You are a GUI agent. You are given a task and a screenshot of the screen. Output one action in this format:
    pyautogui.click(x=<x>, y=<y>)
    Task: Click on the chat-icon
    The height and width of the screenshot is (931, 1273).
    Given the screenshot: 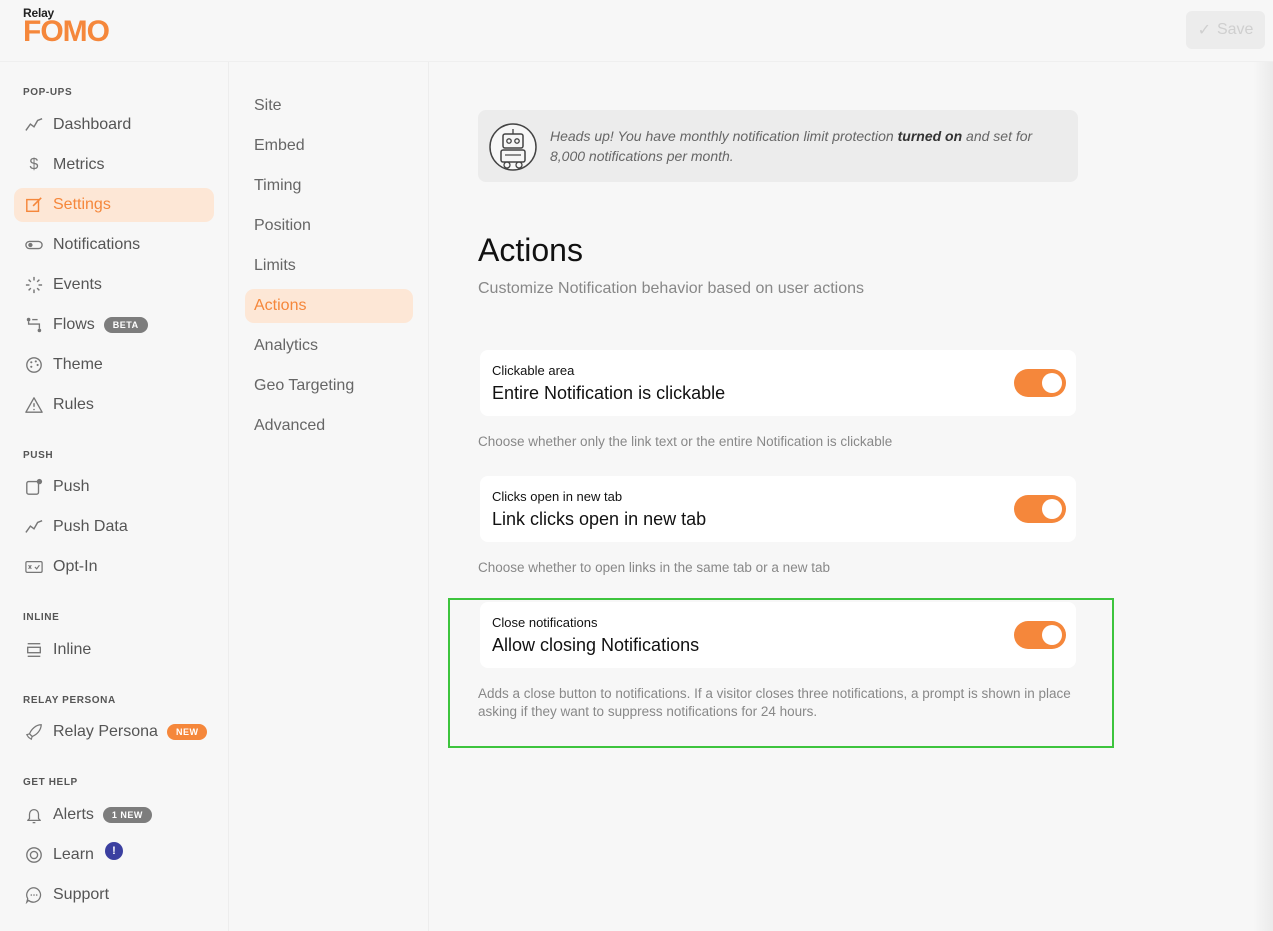 What is the action you would take?
    pyautogui.click(x=34, y=895)
    